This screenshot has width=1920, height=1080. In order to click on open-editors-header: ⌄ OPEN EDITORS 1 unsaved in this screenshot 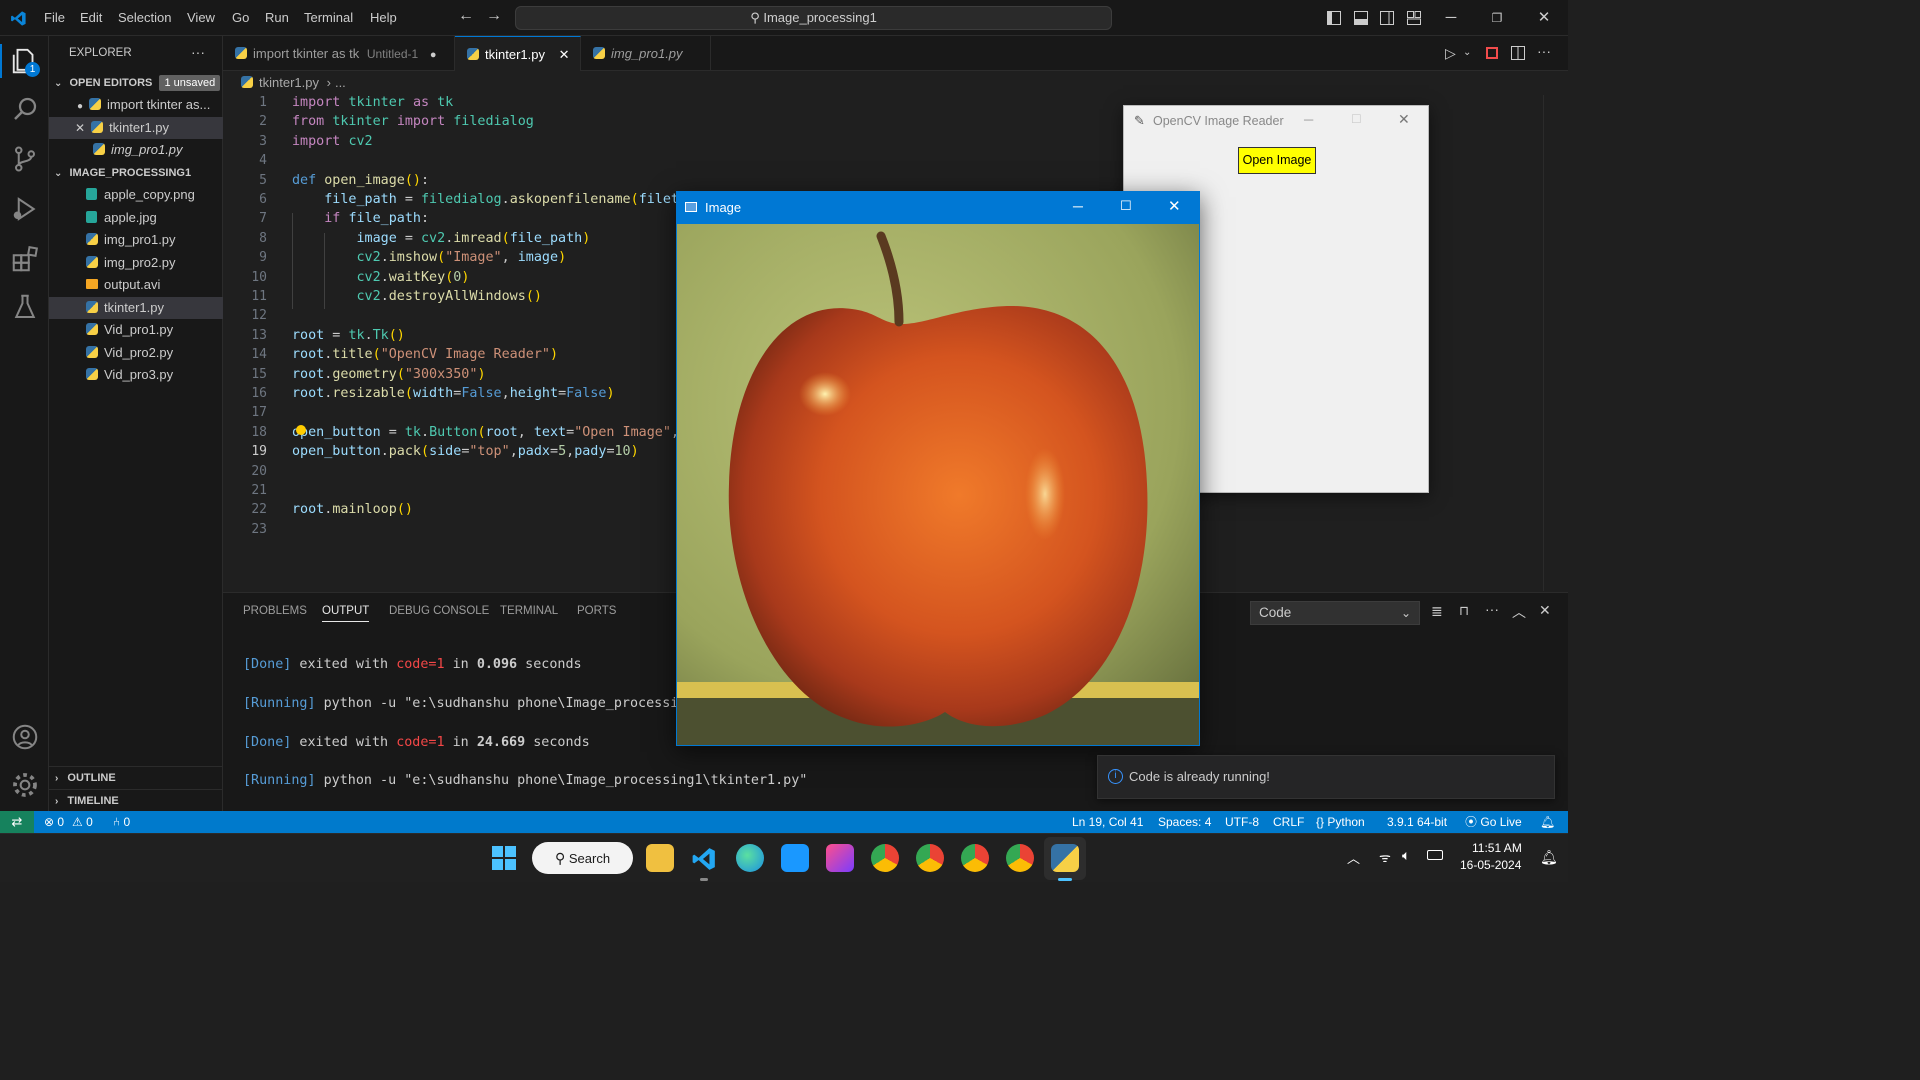, I will do `click(136, 83)`.